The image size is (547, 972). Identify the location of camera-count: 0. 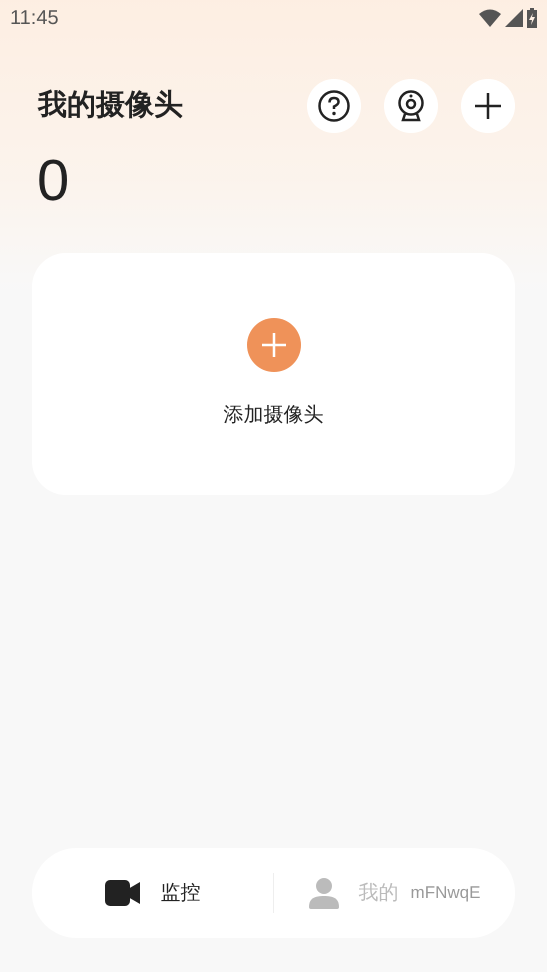
(53, 181).